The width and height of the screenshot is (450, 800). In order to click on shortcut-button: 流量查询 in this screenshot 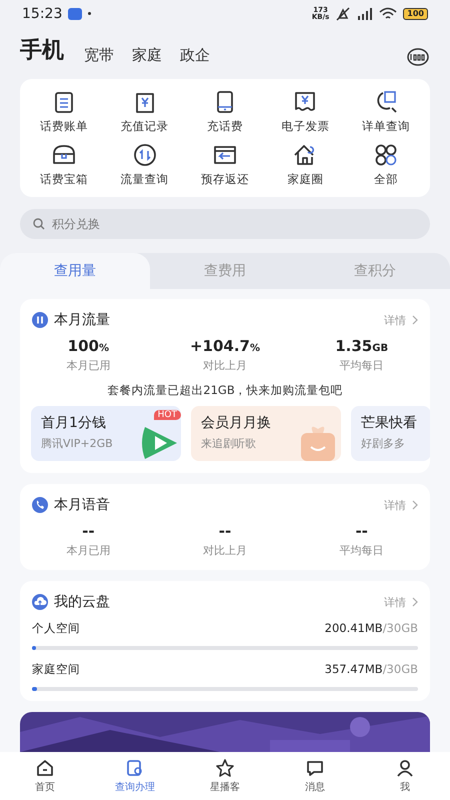, I will do `click(144, 164)`.